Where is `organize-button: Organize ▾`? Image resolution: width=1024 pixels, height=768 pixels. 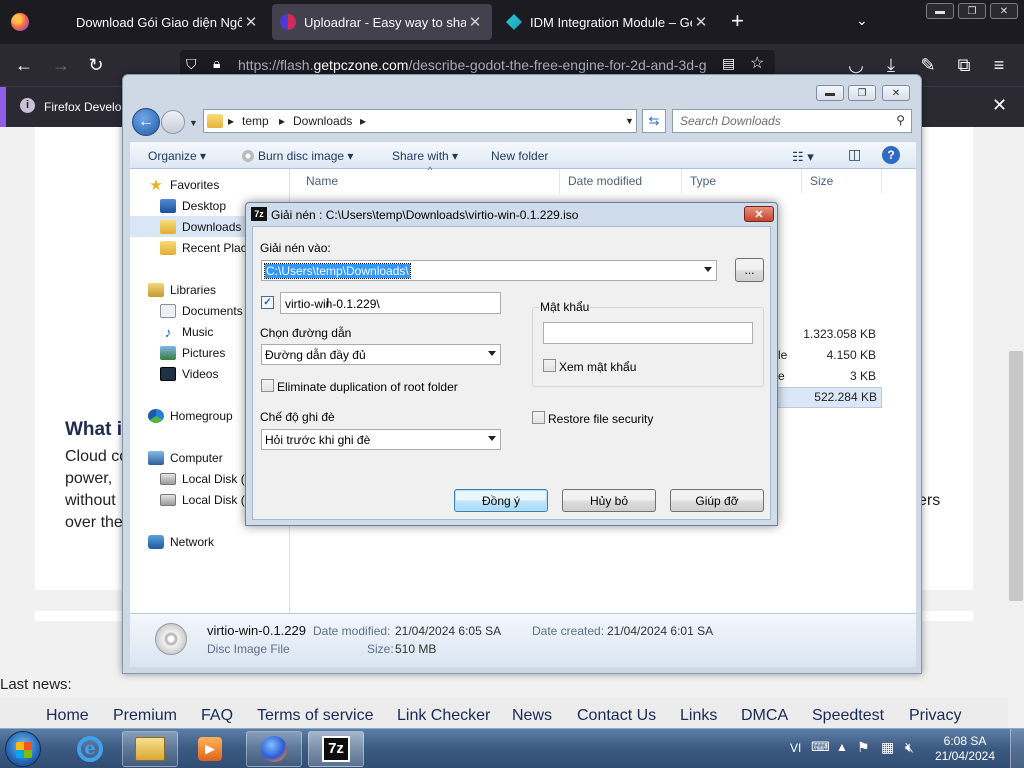 organize-button: Organize ▾ is located at coordinates (177, 156).